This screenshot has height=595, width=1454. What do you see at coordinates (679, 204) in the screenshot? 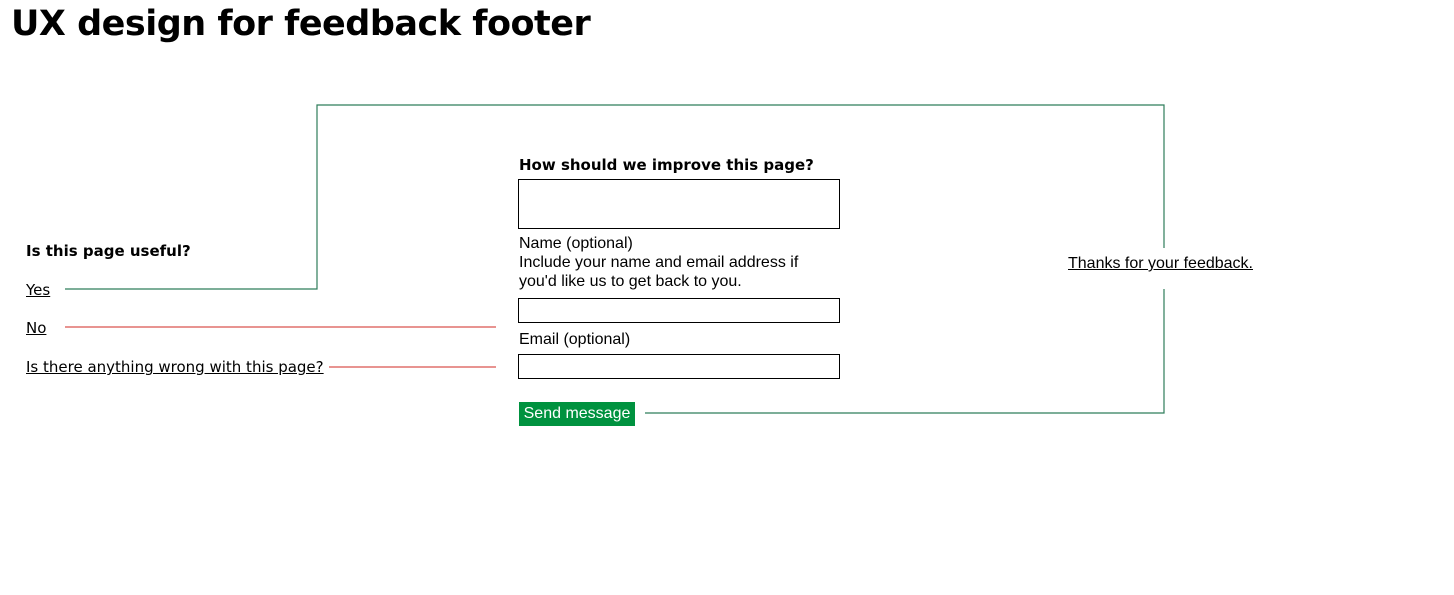
I see `improve-textarea` at bounding box center [679, 204].